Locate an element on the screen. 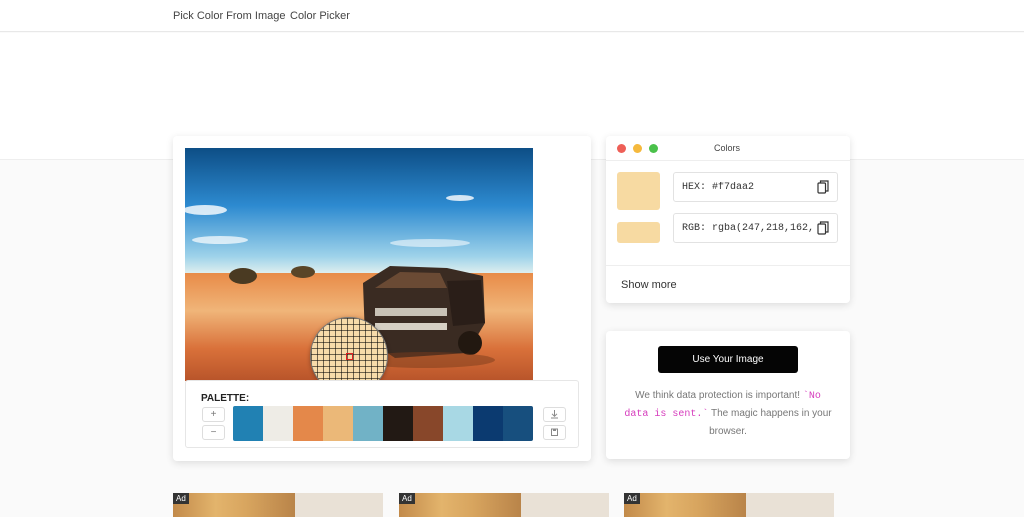 Image resolution: width=1024 pixels, height=517 pixels. rgb-value-text: RGB: rgba(247,218,162,2 is located at coordinates (747, 228).